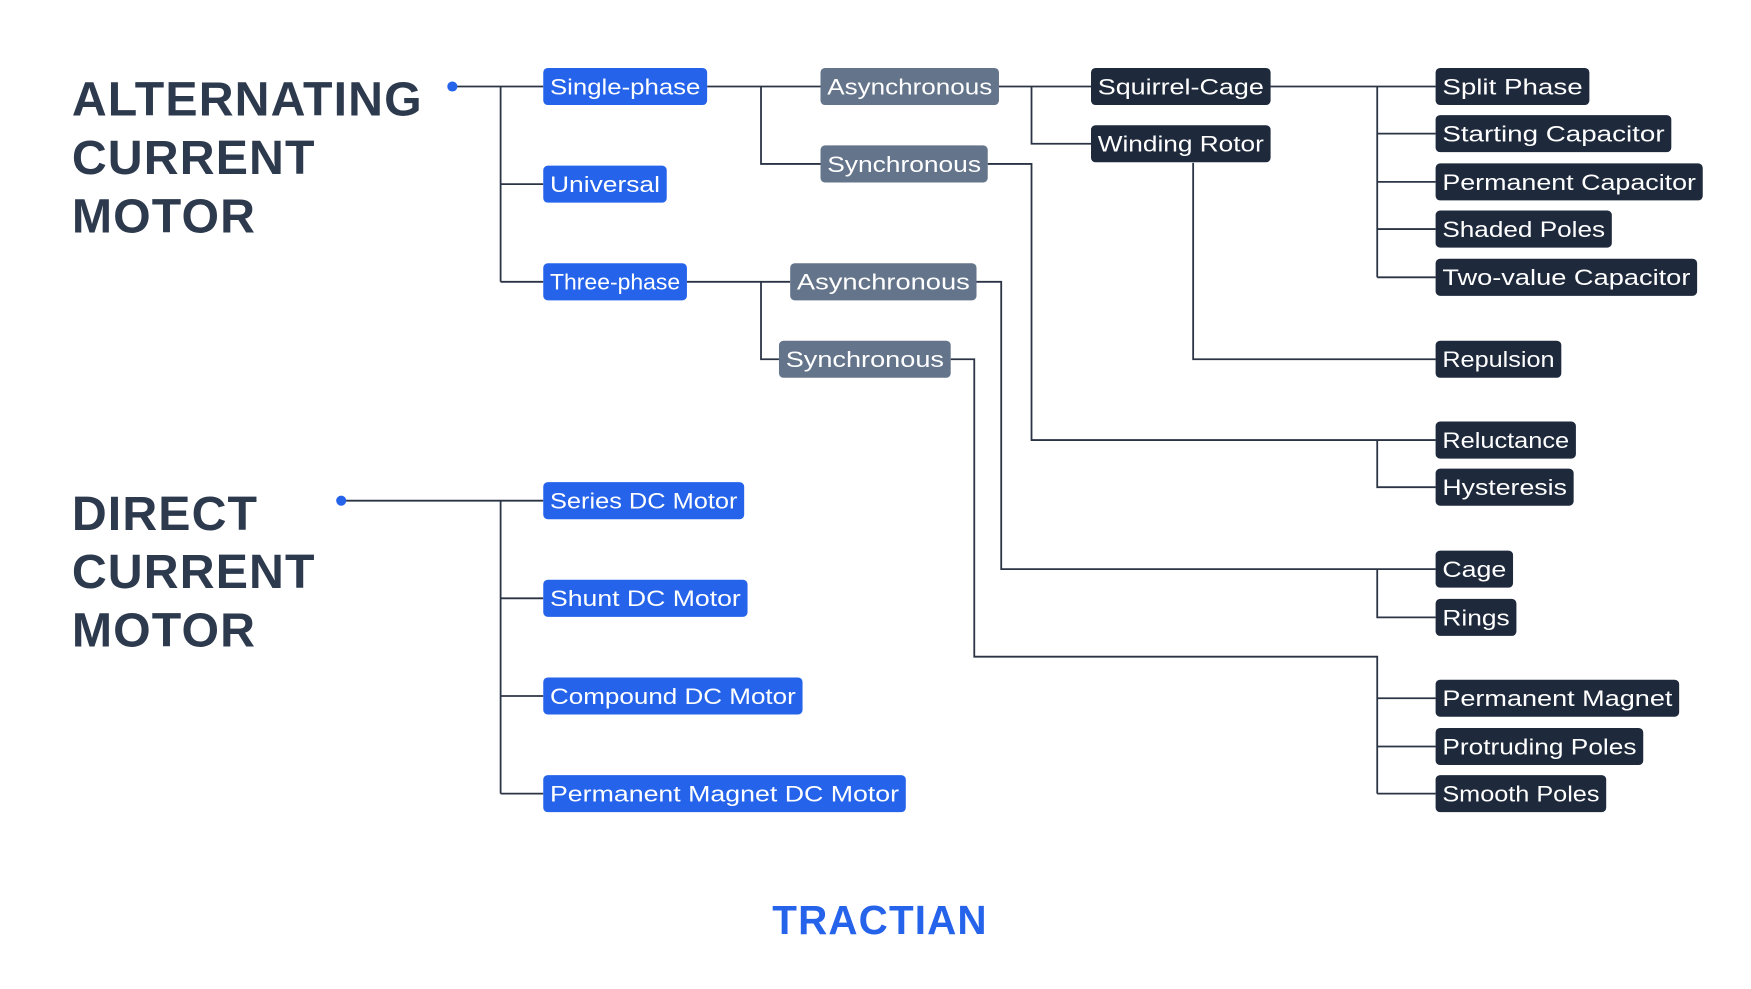 This screenshot has height=989, width=1751. I want to click on node-label: Cage, so click(1474, 569).